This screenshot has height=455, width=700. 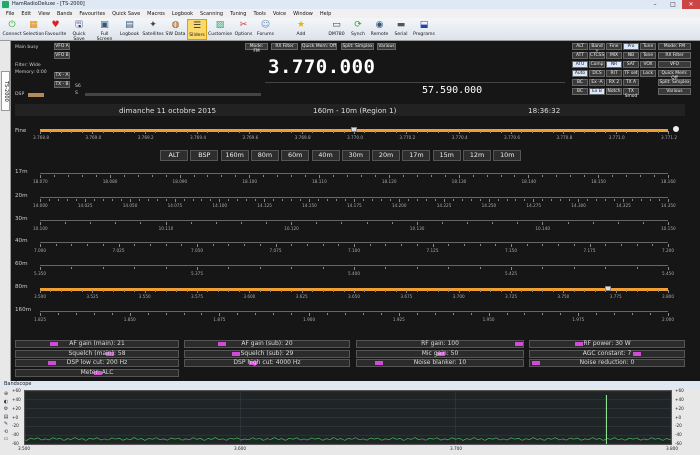 I want to click on band-alt-button: ALT, so click(x=174, y=155).